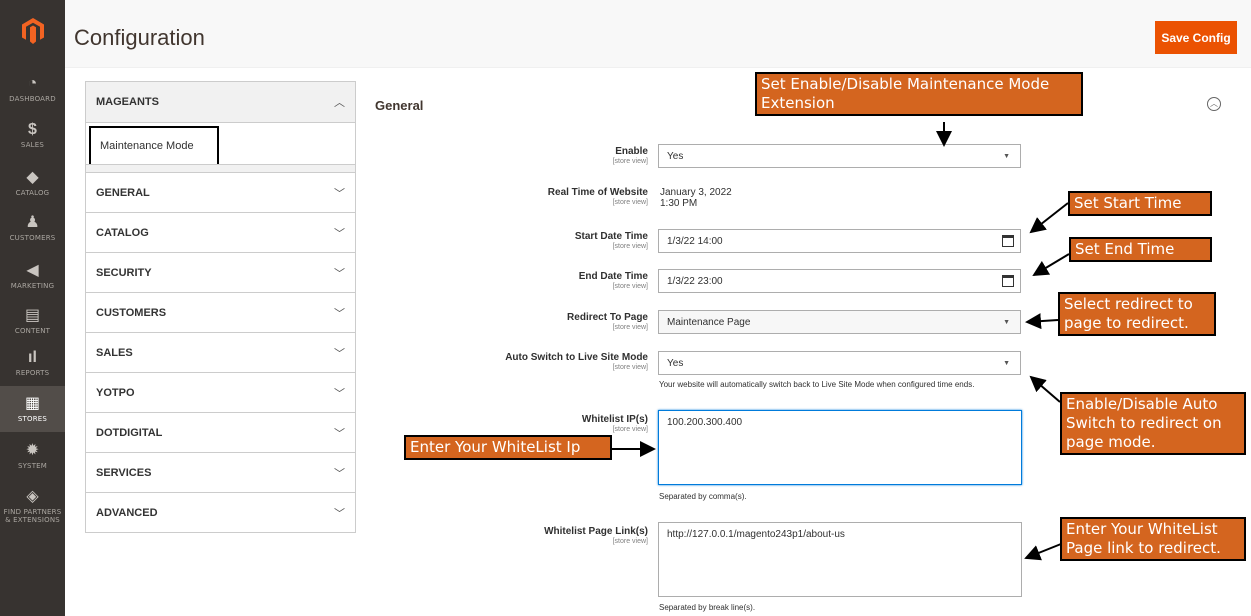 This screenshot has height=616, width=1251. I want to click on nav-item-label: FIND PARTNERS & EXTENSIONS, so click(32, 516).